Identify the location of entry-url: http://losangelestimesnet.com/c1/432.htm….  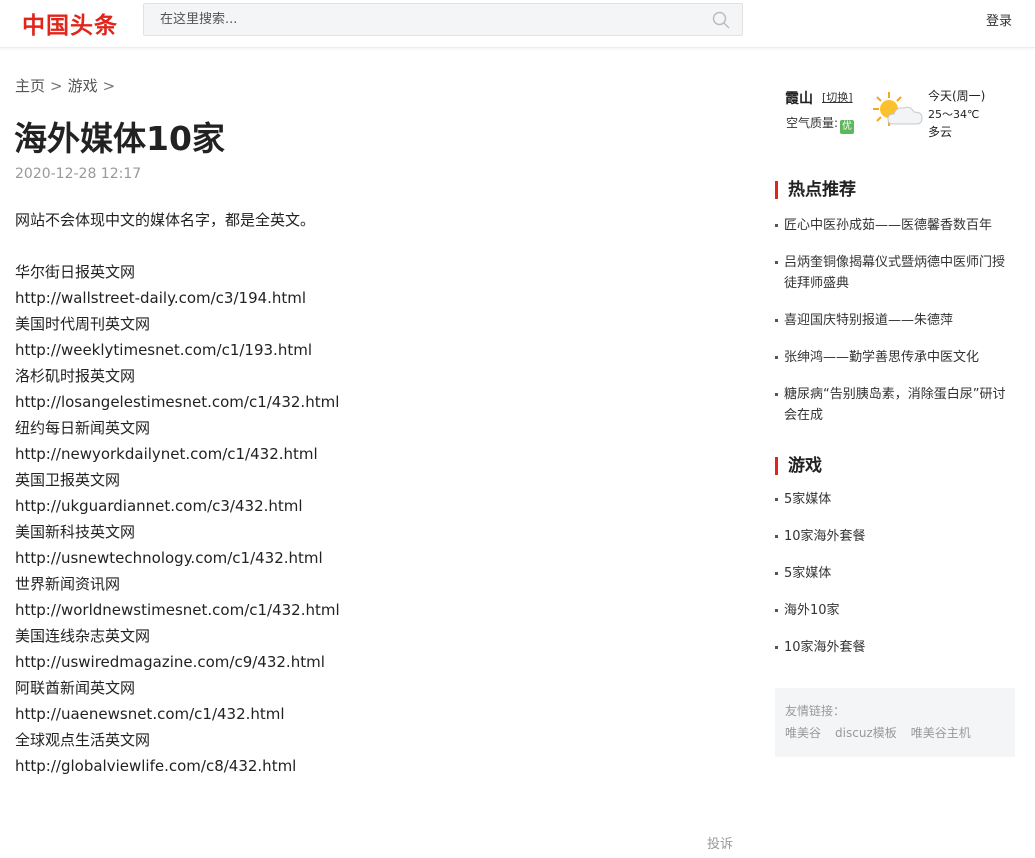
(177, 402).